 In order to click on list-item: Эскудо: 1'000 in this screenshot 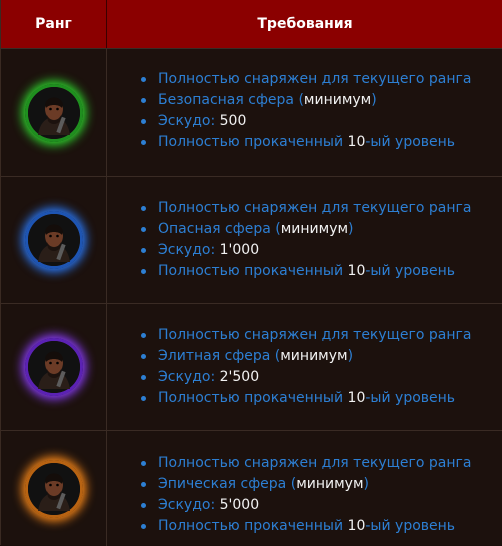, I will do `click(306, 250)`.